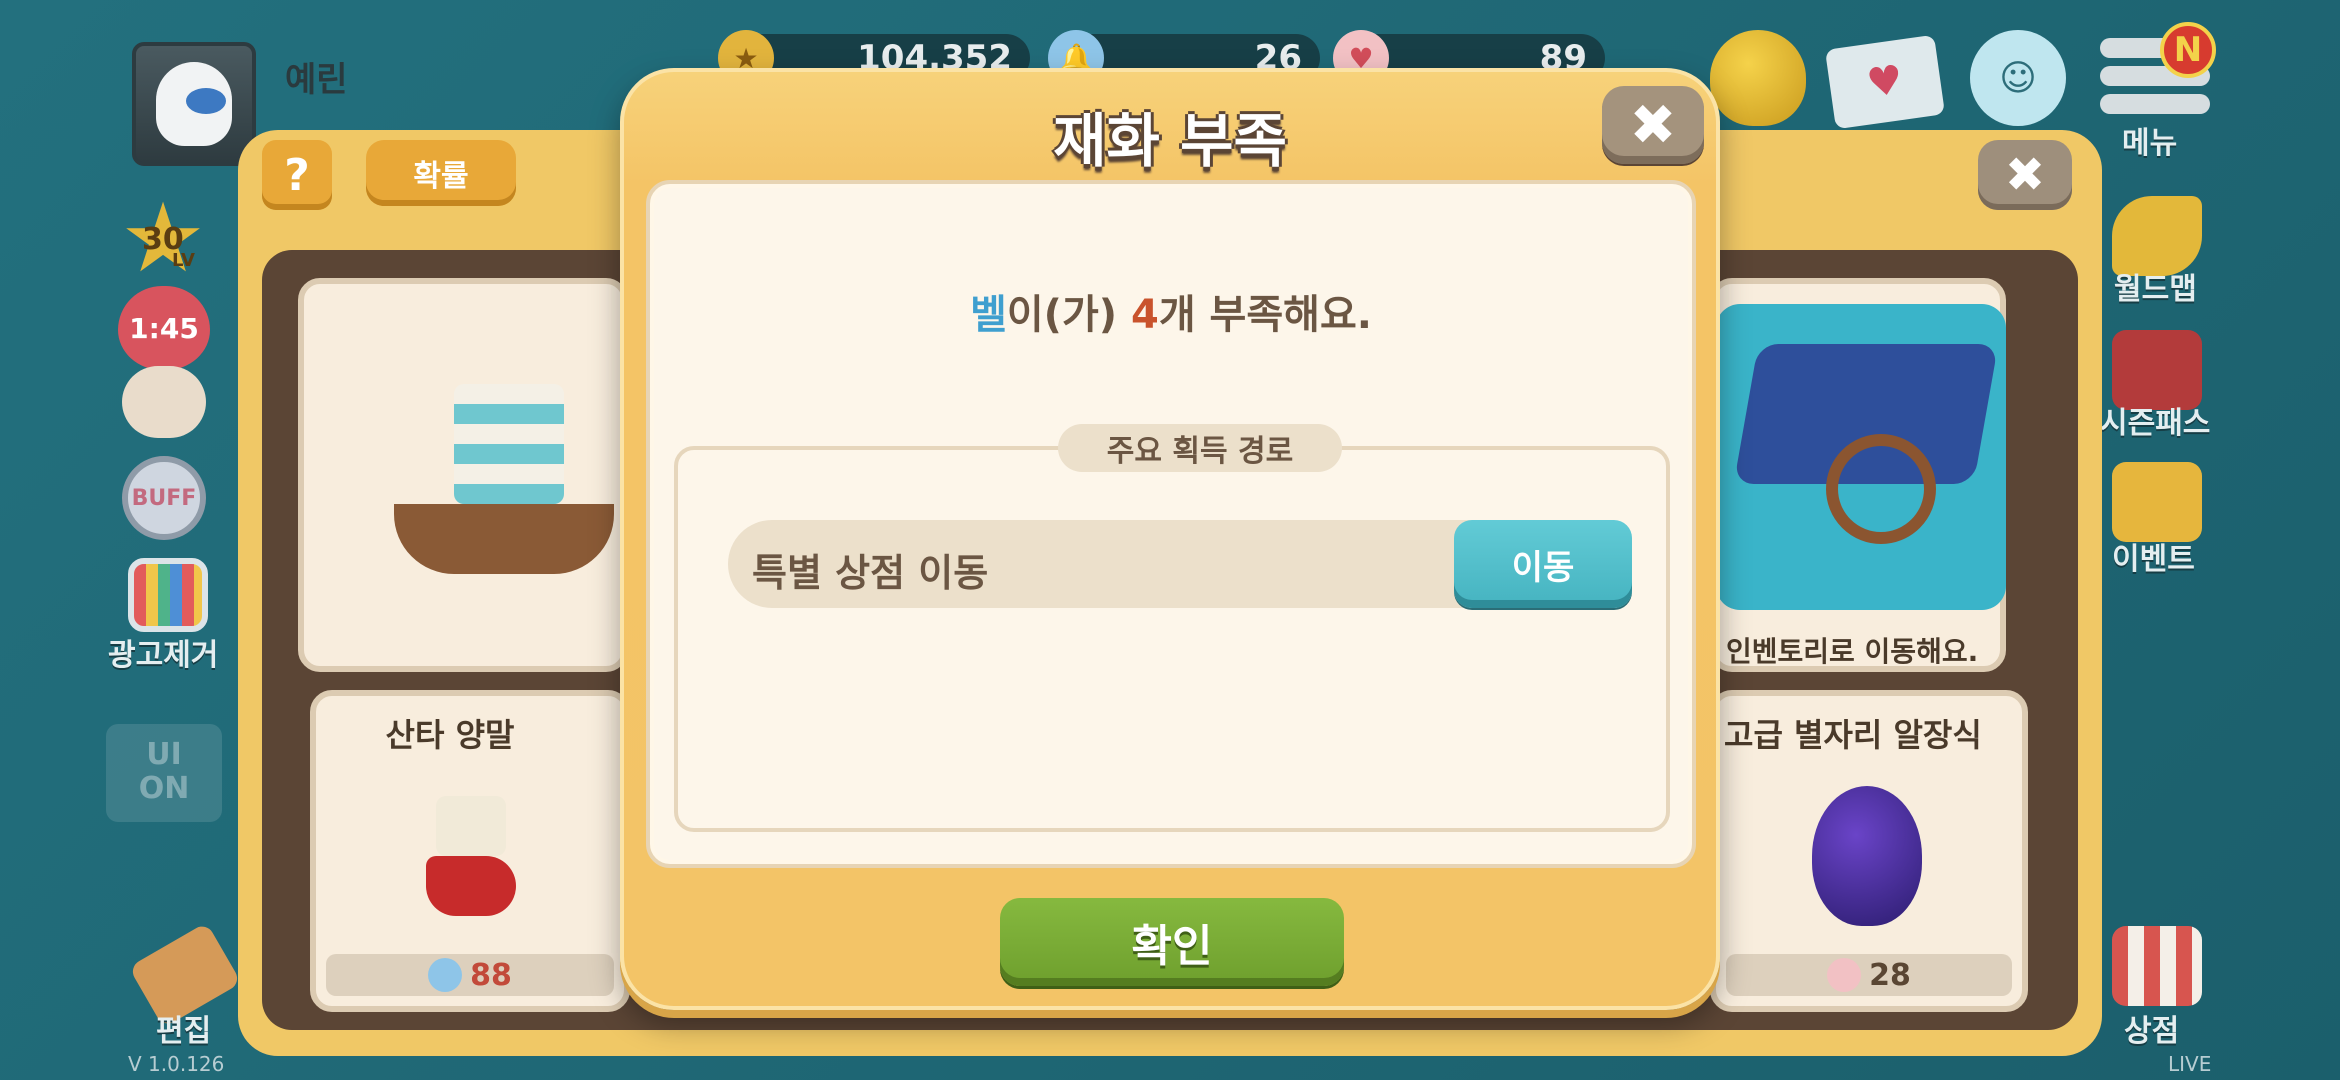 The width and height of the screenshot is (2340, 1080). I want to click on constellation-egg-icon, so click(1867, 856).